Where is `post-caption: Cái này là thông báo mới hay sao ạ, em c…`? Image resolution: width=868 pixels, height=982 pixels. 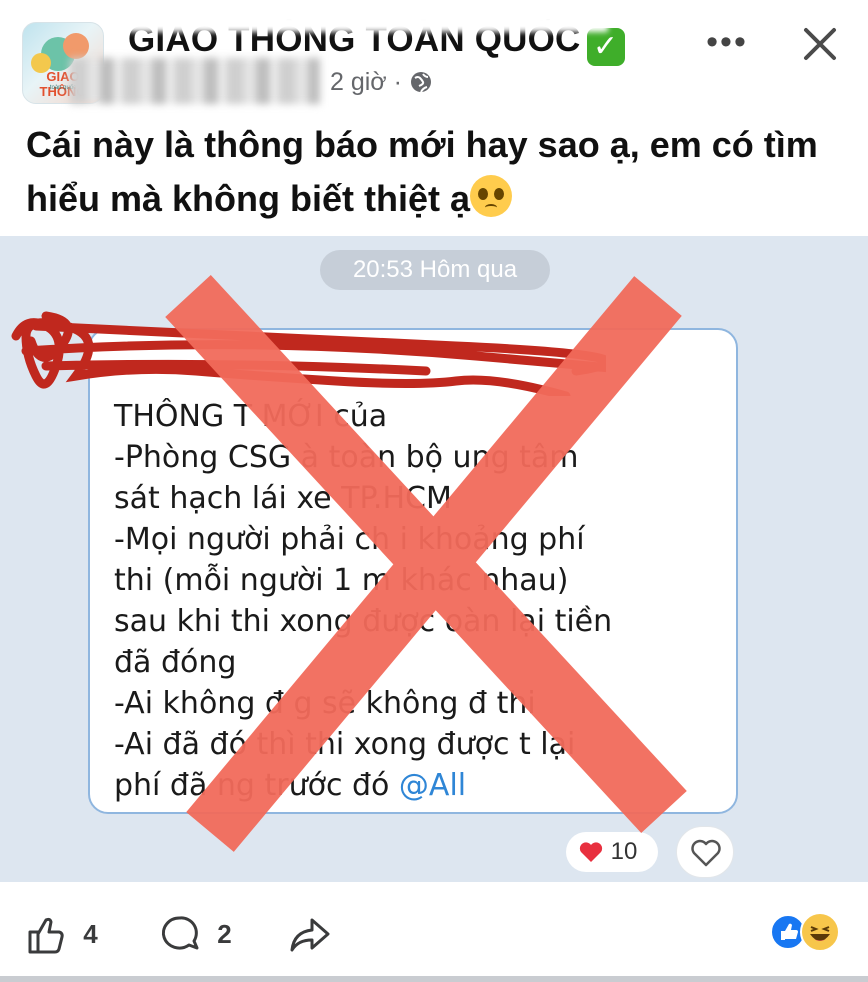
post-caption: Cái này là thông báo mới hay sao ạ, em c… is located at coordinates (436, 172).